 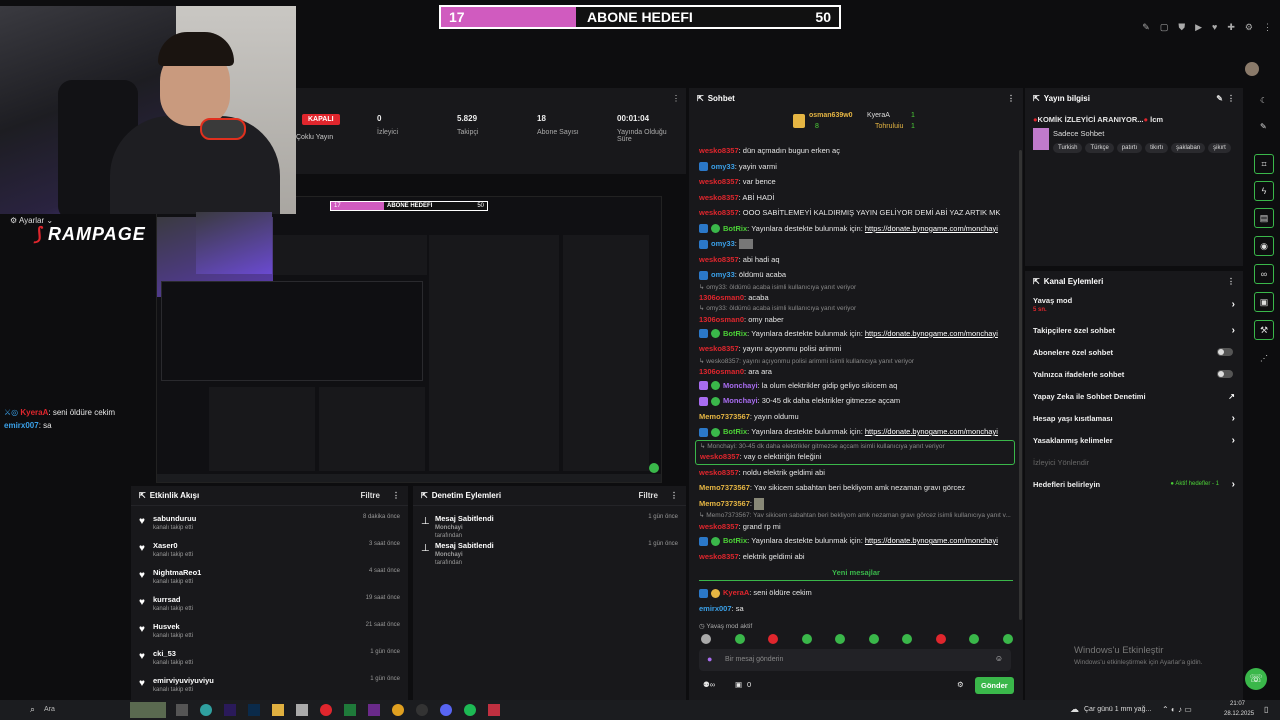 I want to click on stats-menu-icon: ⋮, so click(x=676, y=98).